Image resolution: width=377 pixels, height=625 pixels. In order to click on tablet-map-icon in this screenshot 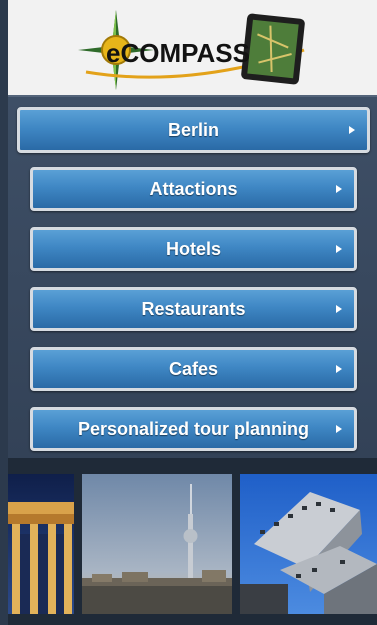, I will do `click(273, 49)`.